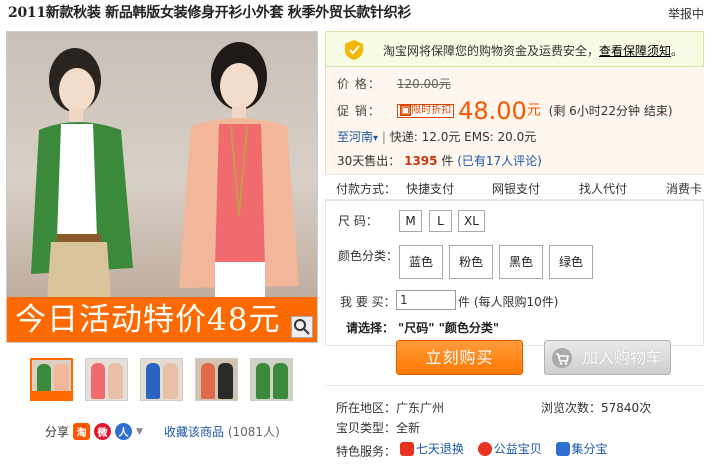 The height and width of the screenshot is (466, 710). What do you see at coordinates (471, 221) in the screenshot?
I see `size-option-xl: XL` at bounding box center [471, 221].